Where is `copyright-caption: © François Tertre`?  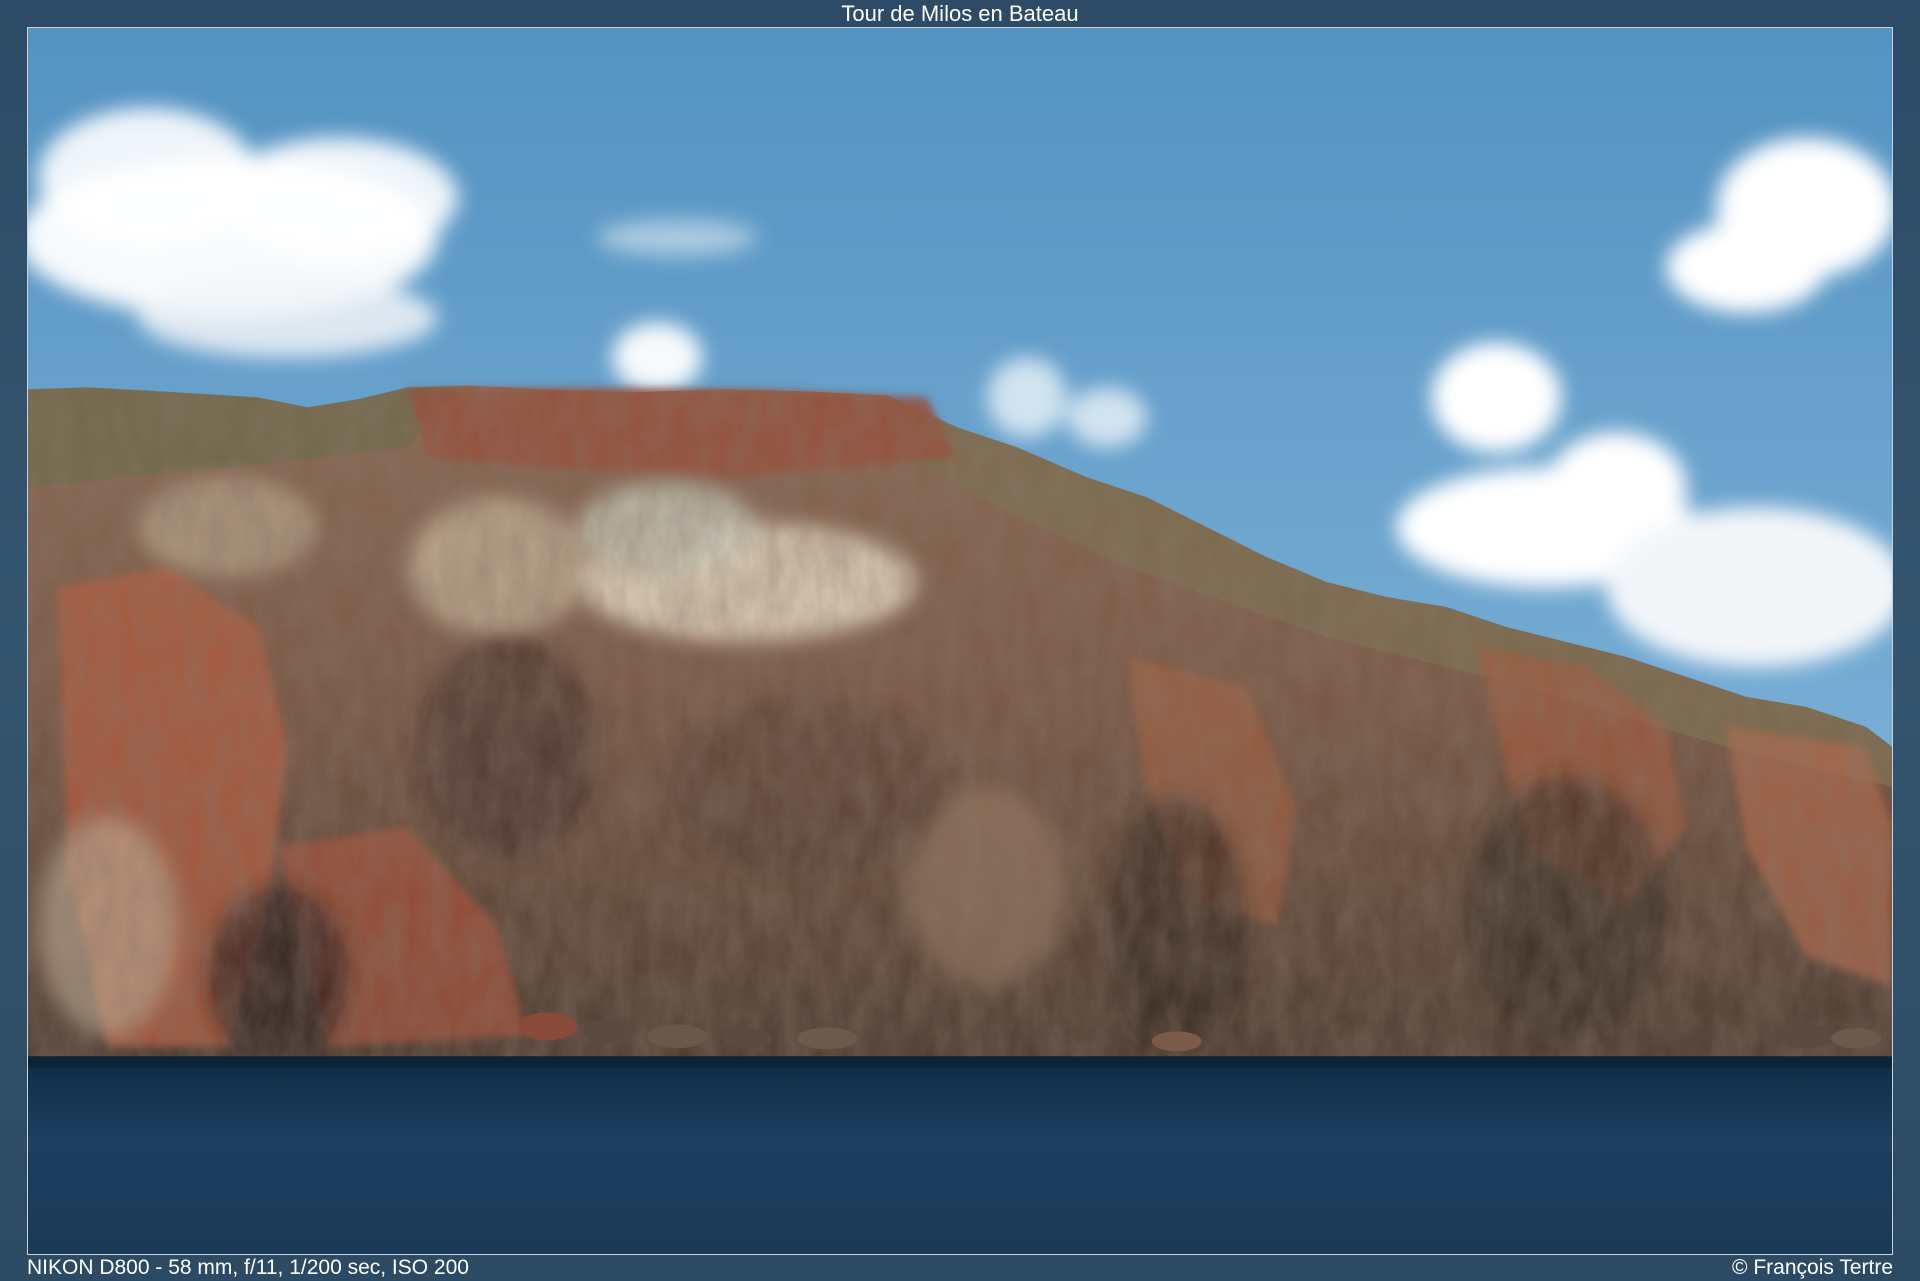
copyright-caption: © François Tertre is located at coordinates (1812, 1267).